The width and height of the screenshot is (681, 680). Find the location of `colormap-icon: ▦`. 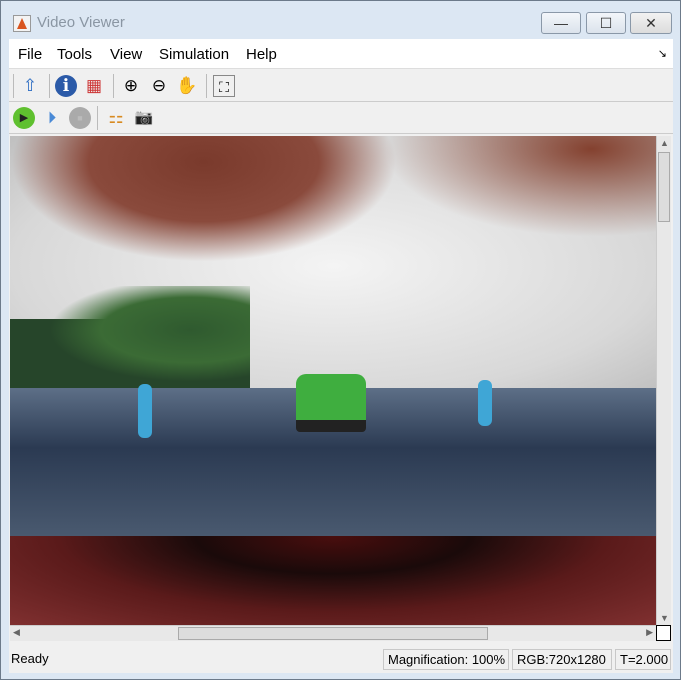

colormap-icon: ▦ is located at coordinates (94, 86).